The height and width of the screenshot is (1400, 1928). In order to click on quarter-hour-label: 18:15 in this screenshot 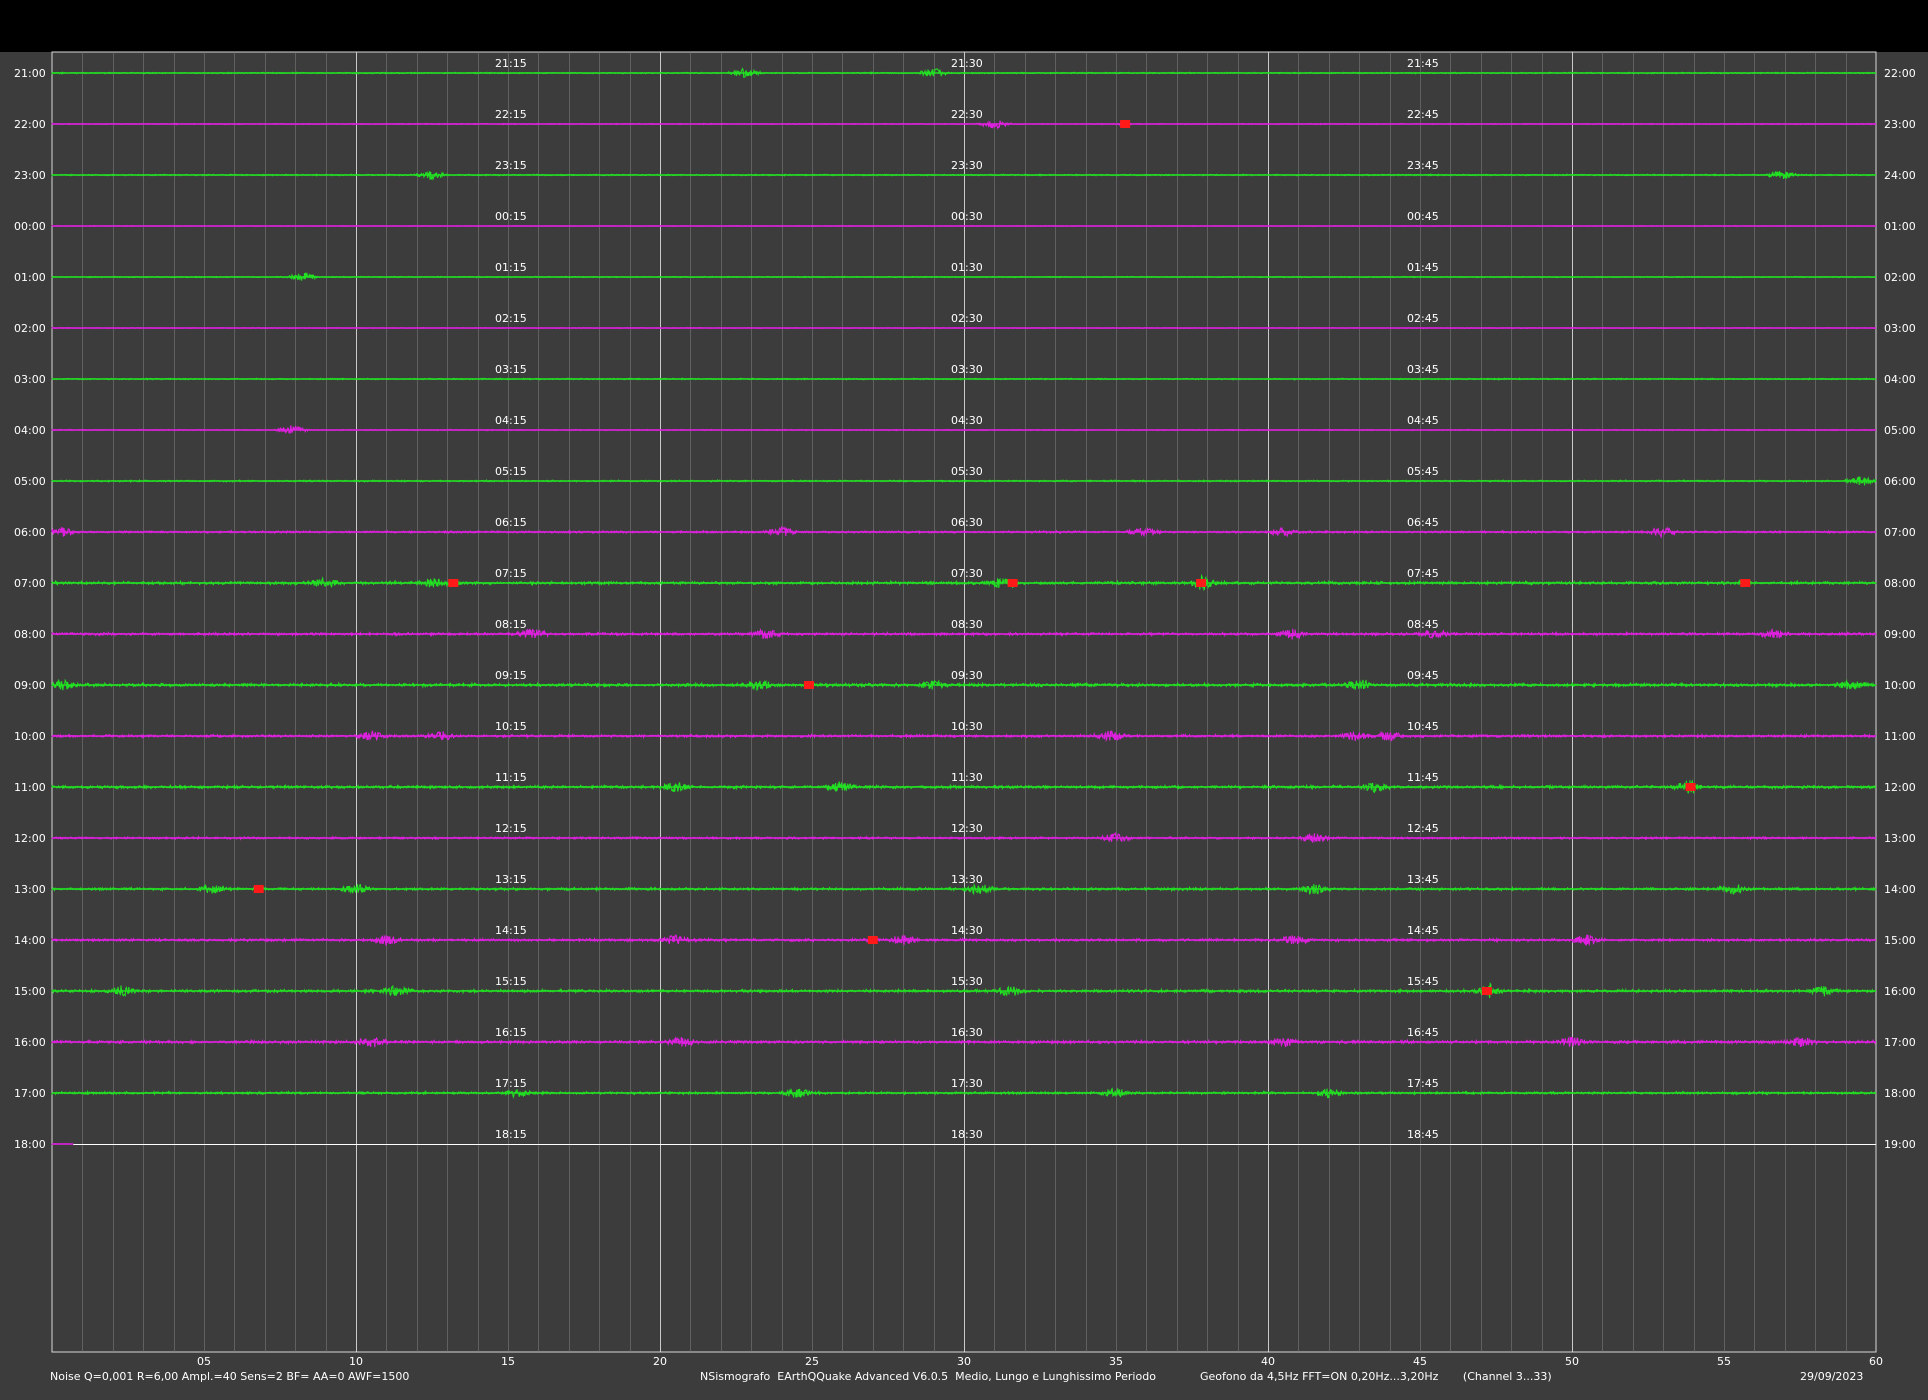, I will do `click(511, 1134)`.